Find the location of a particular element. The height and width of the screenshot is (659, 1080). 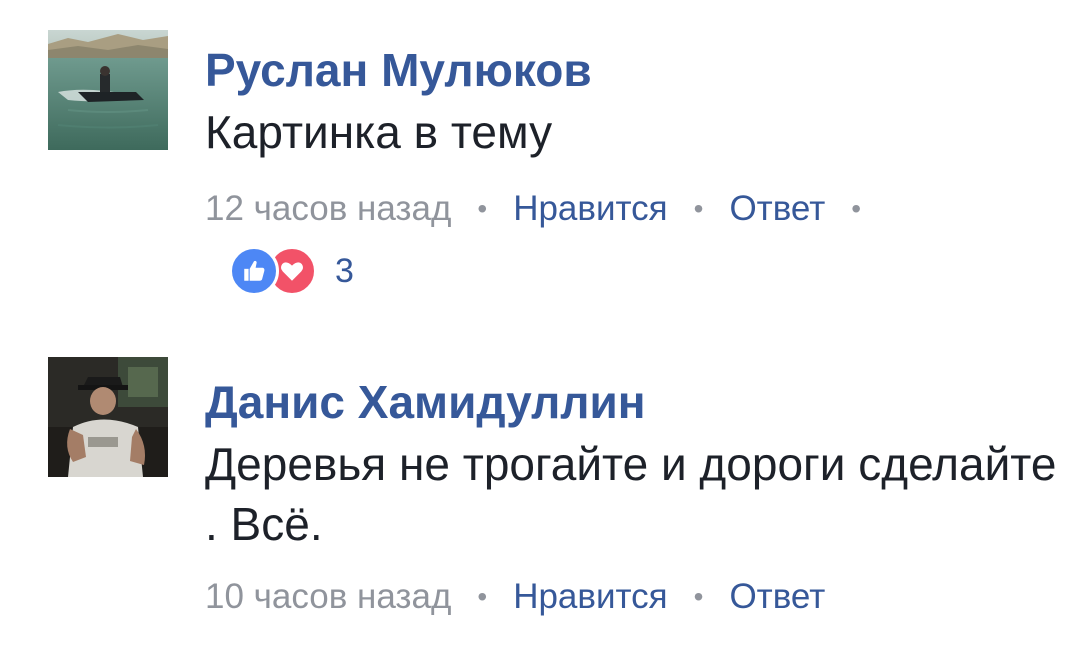

man-in-hat-photo-avatar is located at coordinates (108, 417).